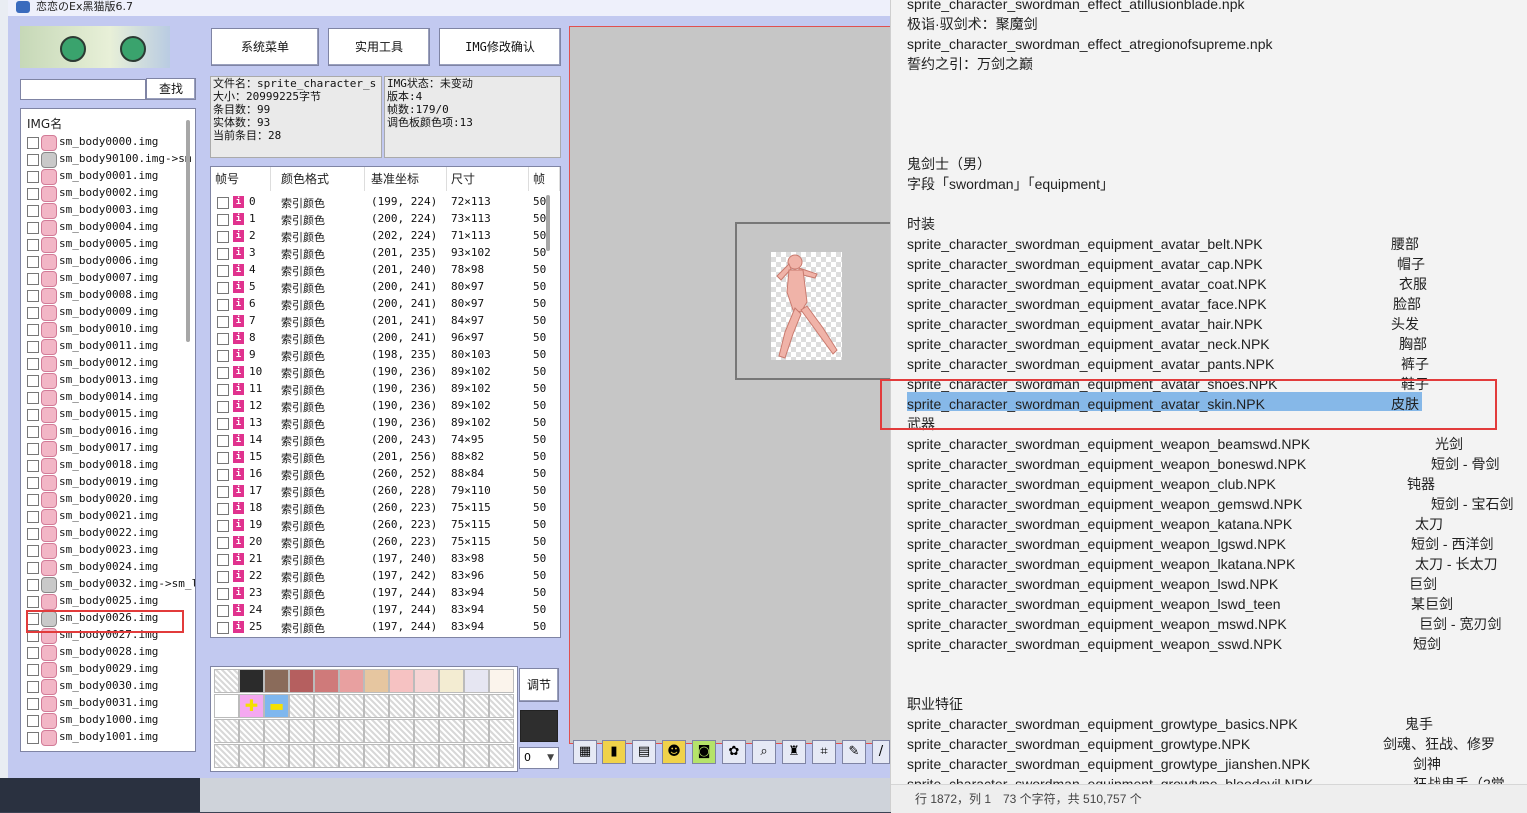 The height and width of the screenshot is (813, 1527). I want to click on img-list-item: sm_body0021.img, so click(105, 516).